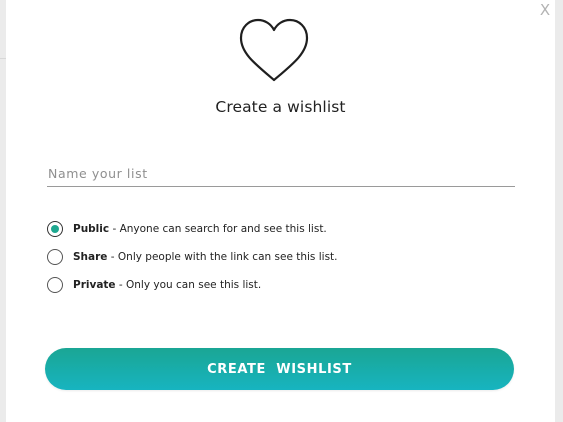 This screenshot has height=422, width=563. What do you see at coordinates (55, 285) in the screenshot?
I see `radio-private` at bounding box center [55, 285].